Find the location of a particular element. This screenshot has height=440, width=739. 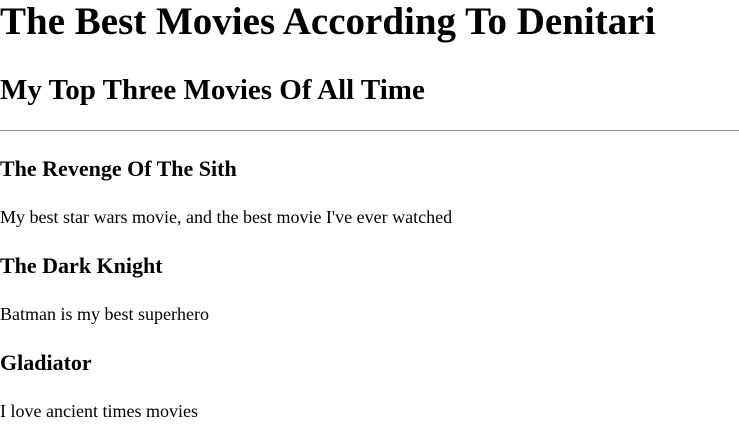

page-title: The Best Movies According To Denitari is located at coordinates (328, 21).